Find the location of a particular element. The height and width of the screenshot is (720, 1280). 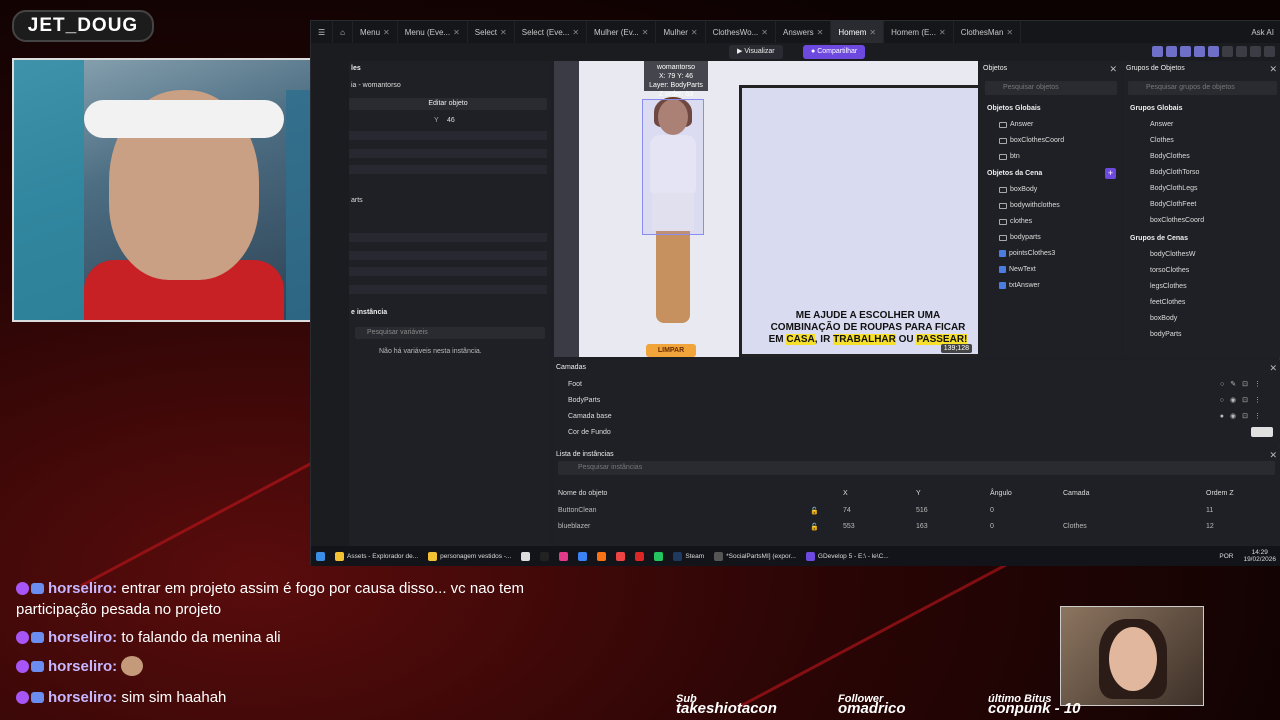

instances-search: Pesquisar instâncias is located at coordinates (916, 468).